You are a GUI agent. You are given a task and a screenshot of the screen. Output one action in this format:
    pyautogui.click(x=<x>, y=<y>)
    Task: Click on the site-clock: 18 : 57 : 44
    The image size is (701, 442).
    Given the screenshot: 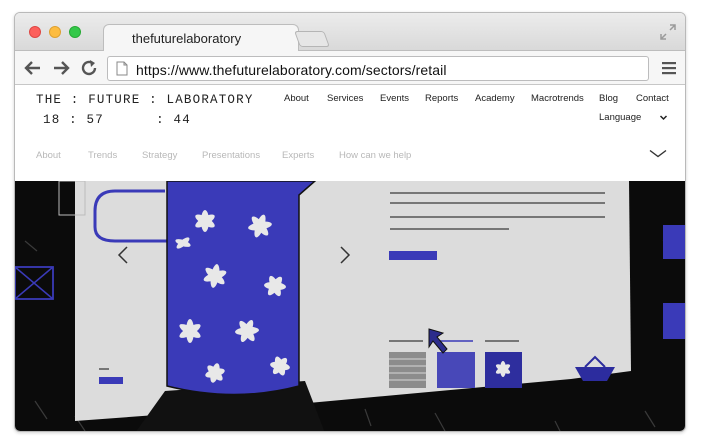 What is the action you would take?
    pyautogui.click(x=117, y=120)
    